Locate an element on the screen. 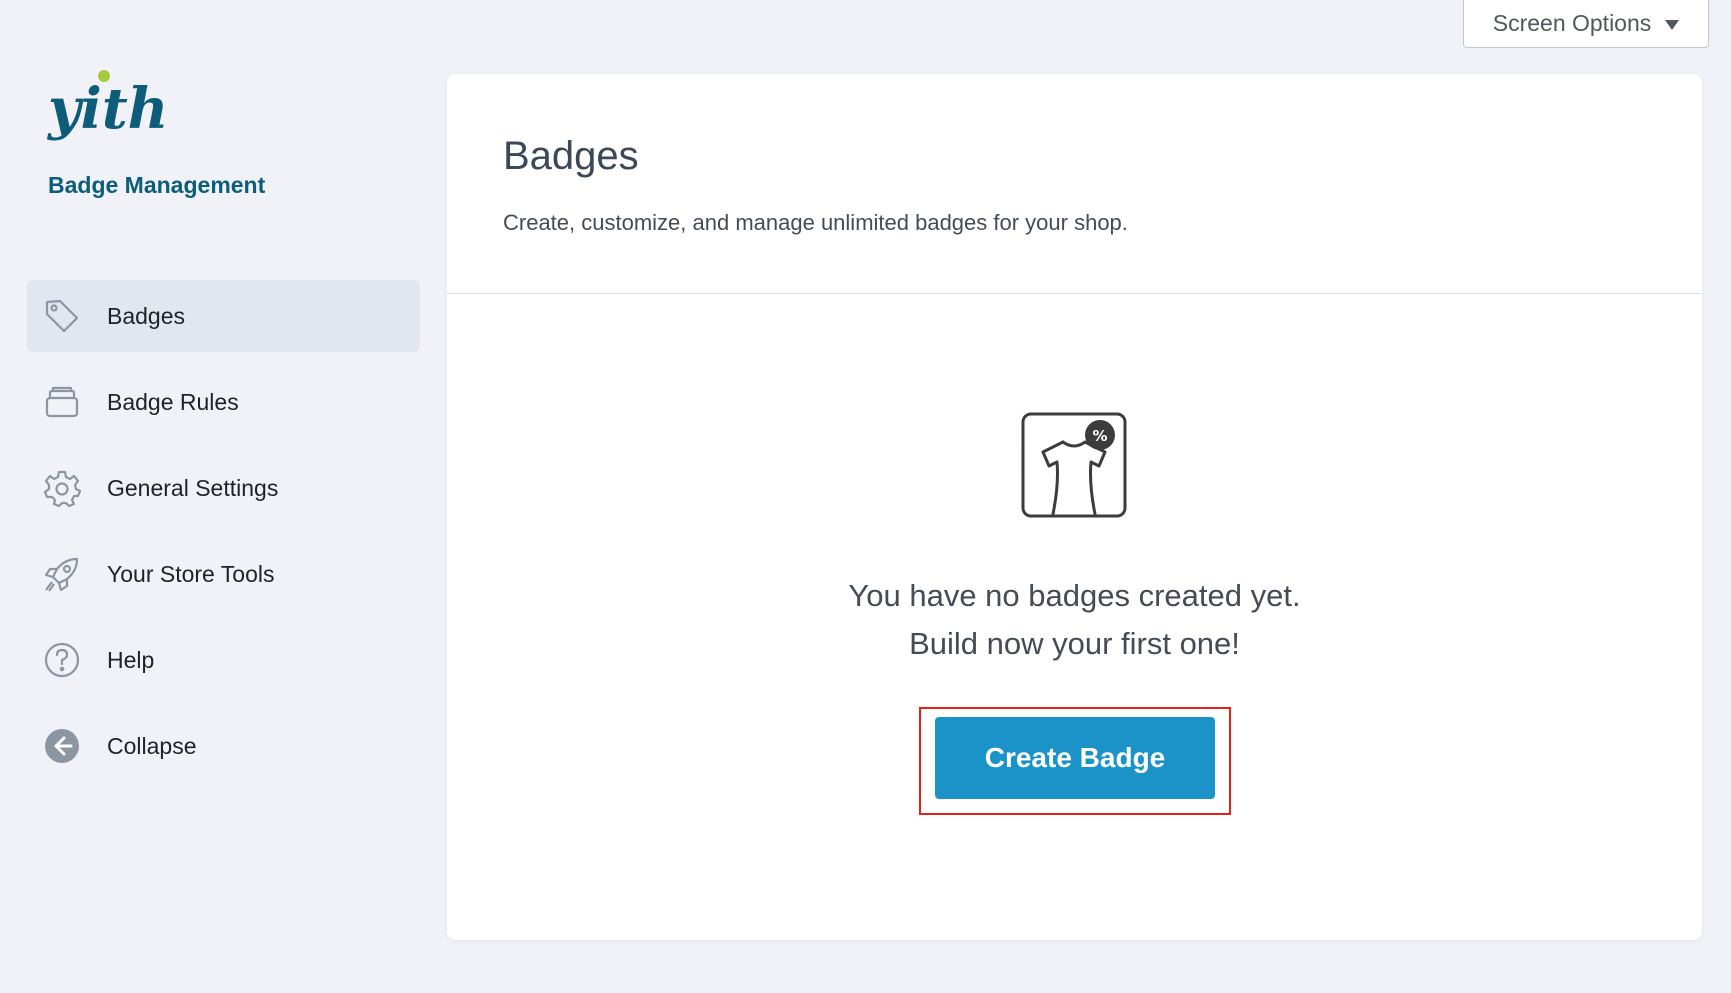 The height and width of the screenshot is (993, 1731). empty-message-line1: You have no badges created yet. is located at coordinates (1074, 595).